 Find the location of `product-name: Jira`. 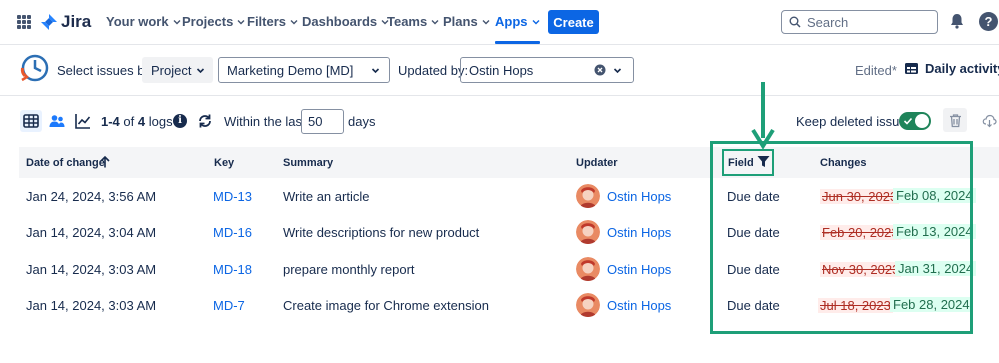

product-name: Jira is located at coordinates (76, 21).